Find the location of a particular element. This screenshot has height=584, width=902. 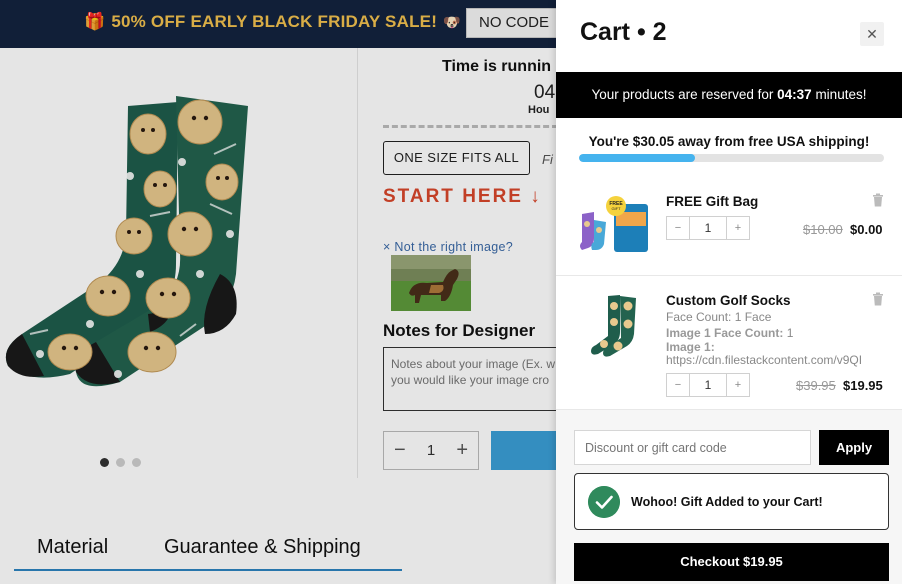

face-count-label: Face Count: is located at coordinates (699, 317).